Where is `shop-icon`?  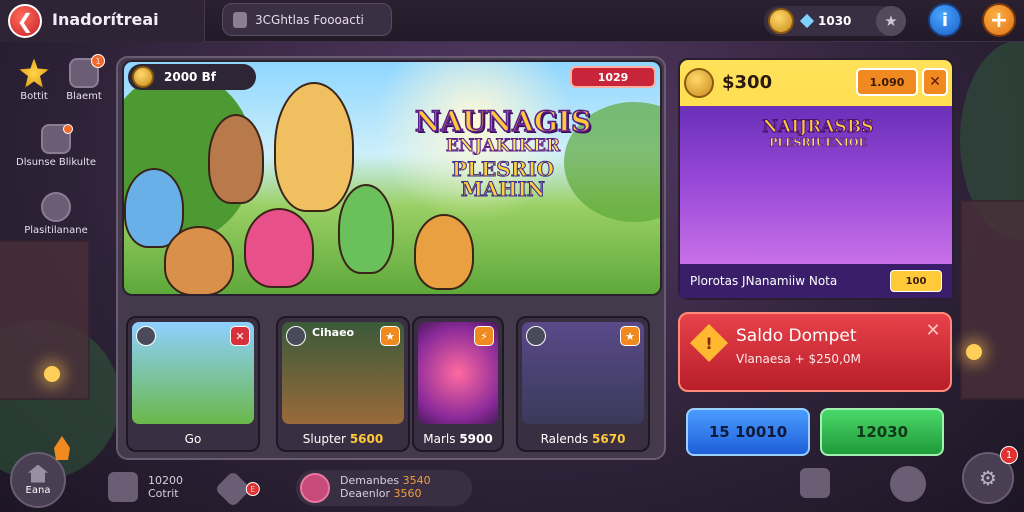 shop-icon is located at coordinates (123, 487).